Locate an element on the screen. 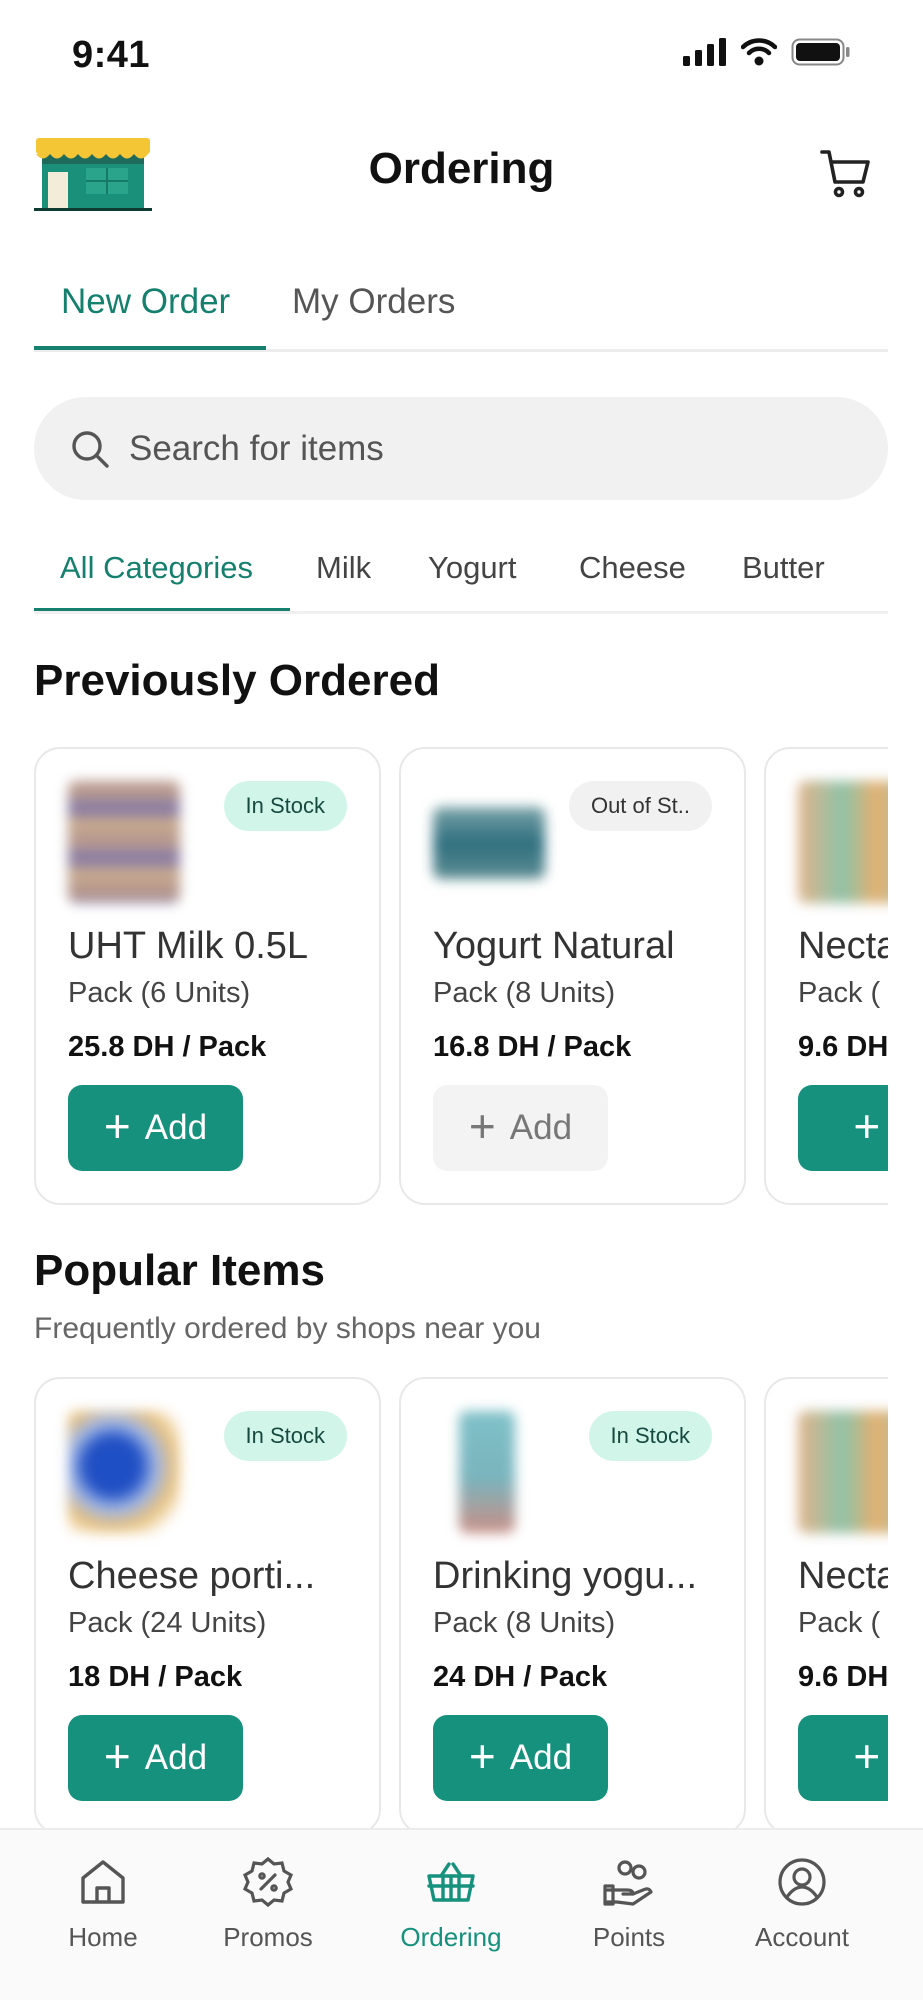 The height and width of the screenshot is (2000, 923). category-all: All Categories is located at coordinates (156, 568).